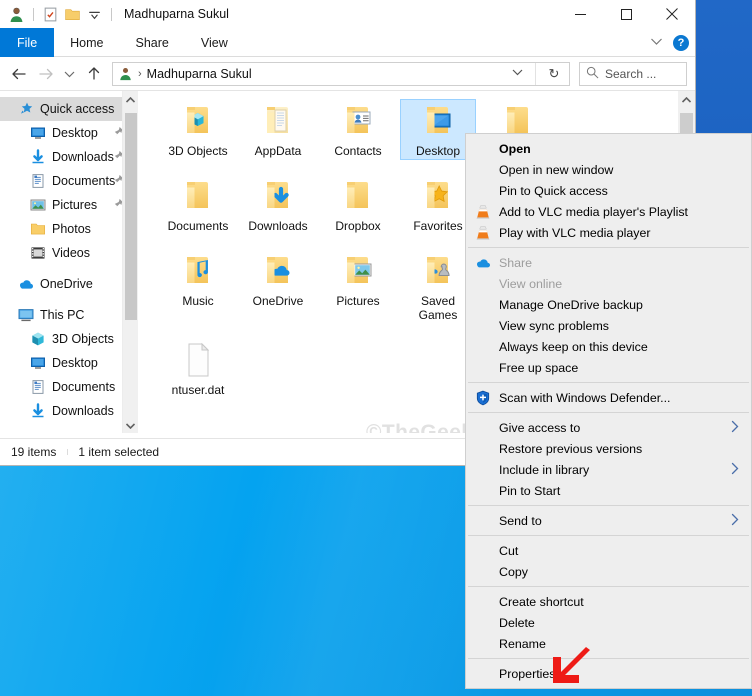  Describe the element at coordinates (608, 601) in the screenshot. I see `menu-item-create-shortcut: Create shortcut` at that location.